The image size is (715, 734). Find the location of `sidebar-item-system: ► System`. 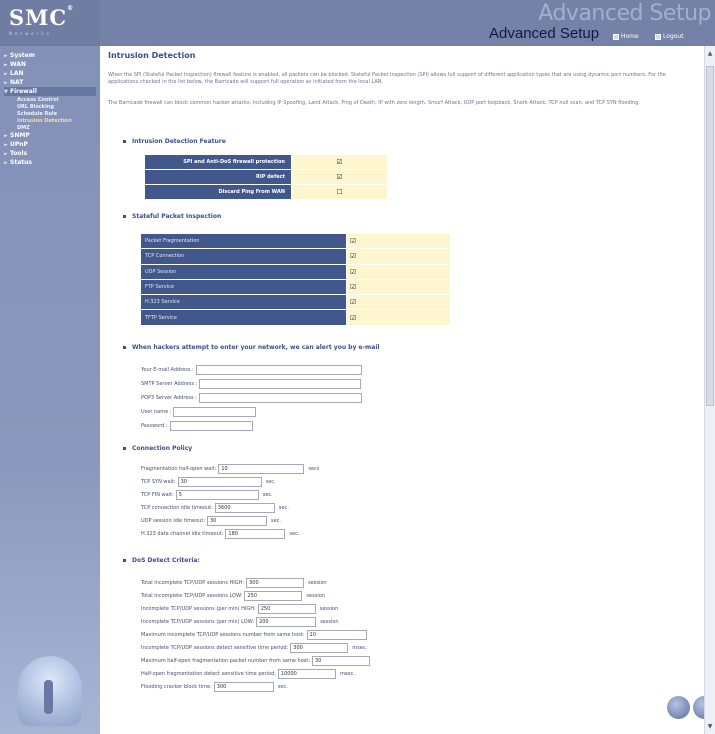

sidebar-item-system: ► System is located at coordinates (50, 55).